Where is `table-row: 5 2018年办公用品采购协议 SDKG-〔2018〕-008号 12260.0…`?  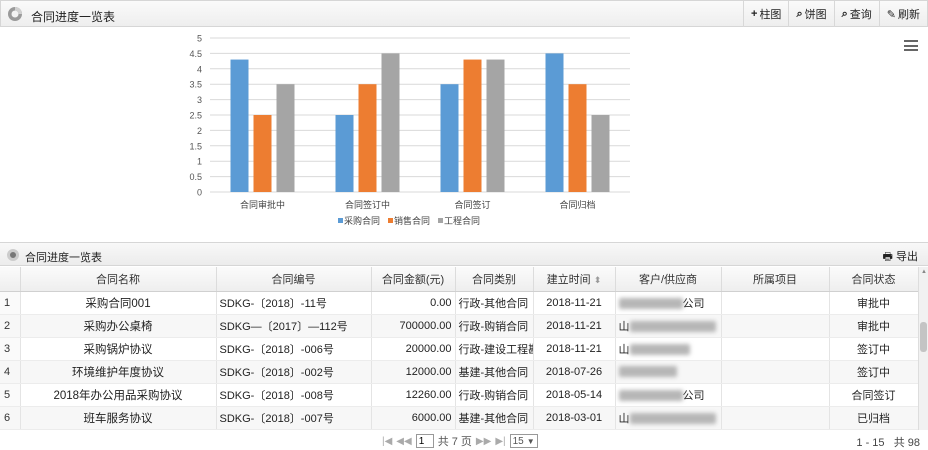
table-row: 5 2018年办公用品采购协议 SDKG-〔2018〕-008号 12260.0… is located at coordinates (459, 395).